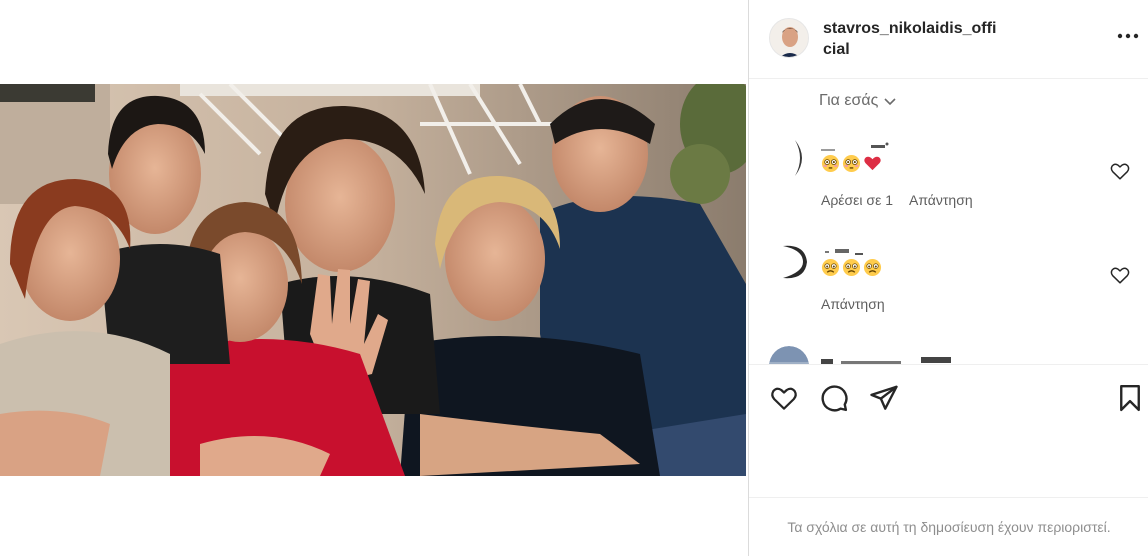 The image size is (1148, 556). I want to click on post-actions-bar, so click(948, 395).